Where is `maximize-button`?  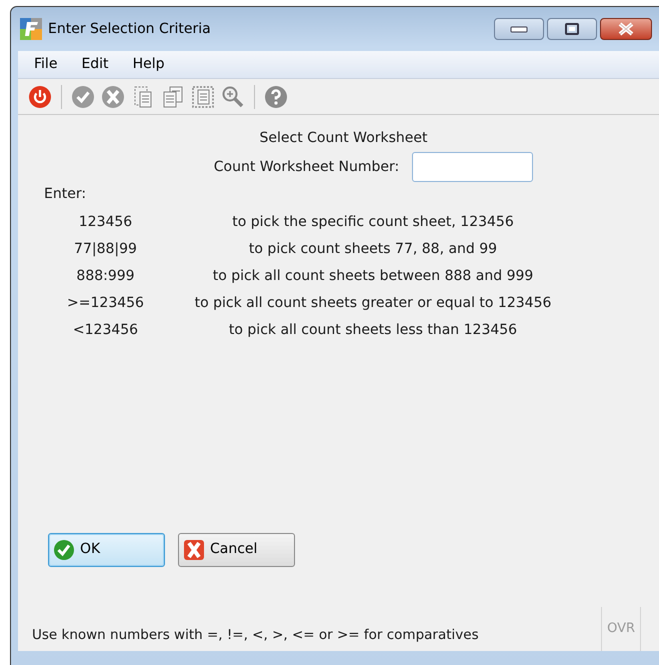
maximize-button is located at coordinates (572, 29).